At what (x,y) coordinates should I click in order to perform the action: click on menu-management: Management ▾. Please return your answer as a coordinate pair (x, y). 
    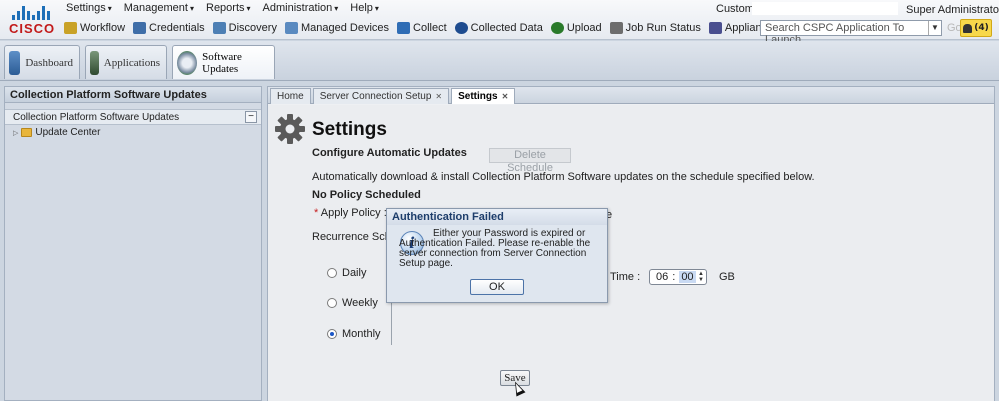
    Looking at the image, I should click on (159, 9).